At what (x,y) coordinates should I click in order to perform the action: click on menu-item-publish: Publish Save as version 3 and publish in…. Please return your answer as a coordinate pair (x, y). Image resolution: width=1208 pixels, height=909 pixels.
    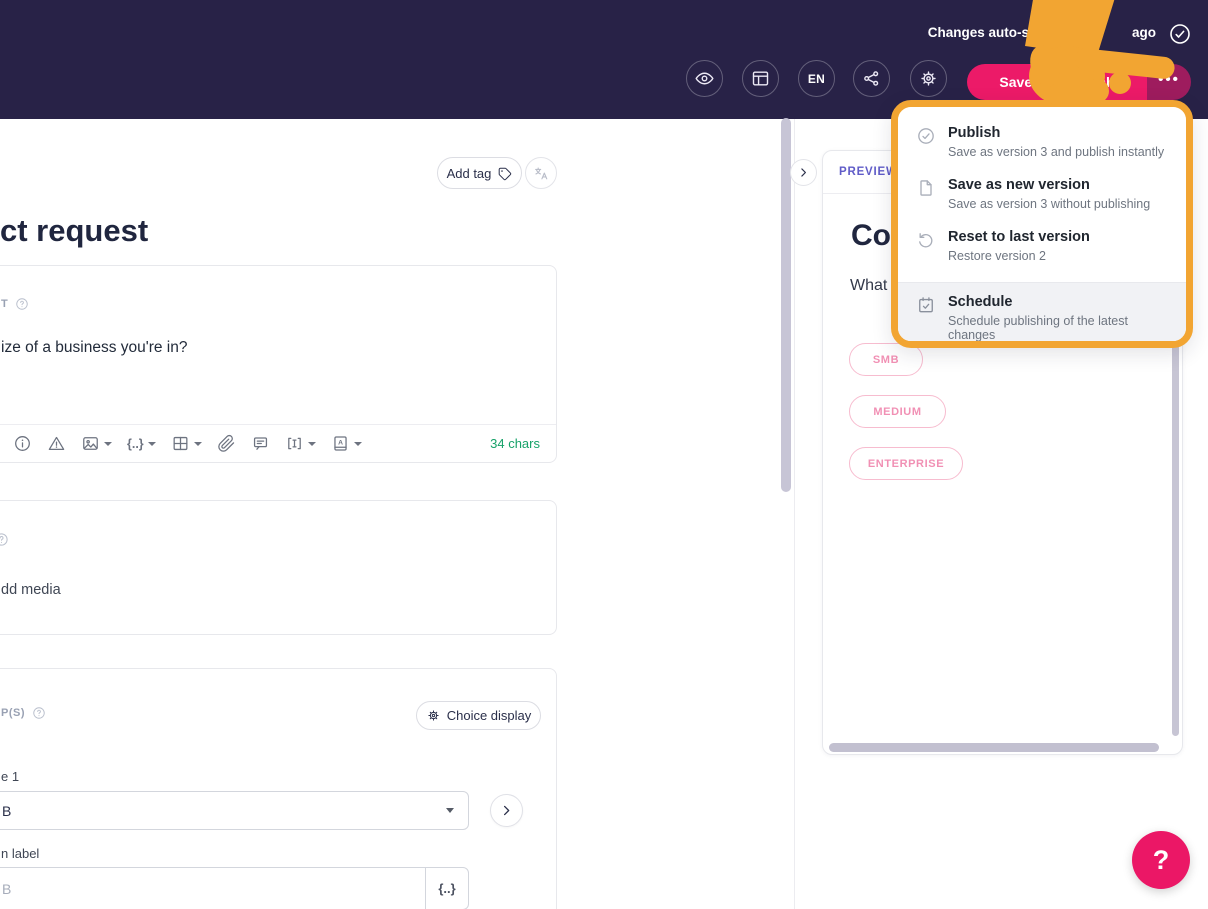
    Looking at the image, I should click on (1042, 143).